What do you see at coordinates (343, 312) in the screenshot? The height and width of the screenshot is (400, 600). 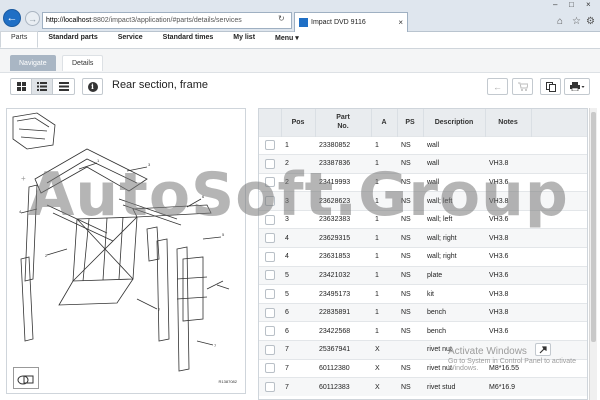 I see `cell-part-no: 22835891` at bounding box center [343, 312].